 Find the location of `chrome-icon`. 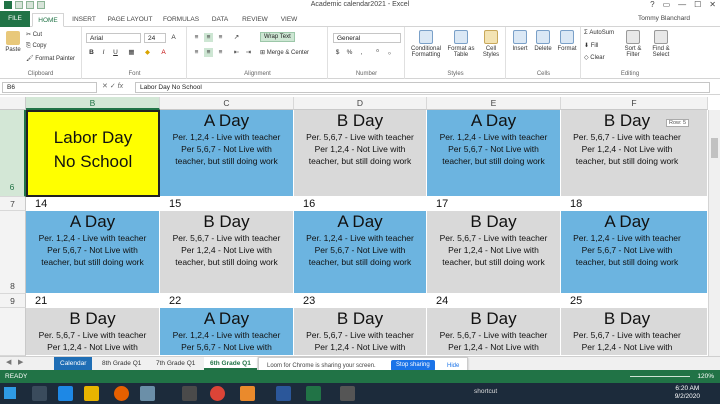

chrome-icon is located at coordinates (217, 393).